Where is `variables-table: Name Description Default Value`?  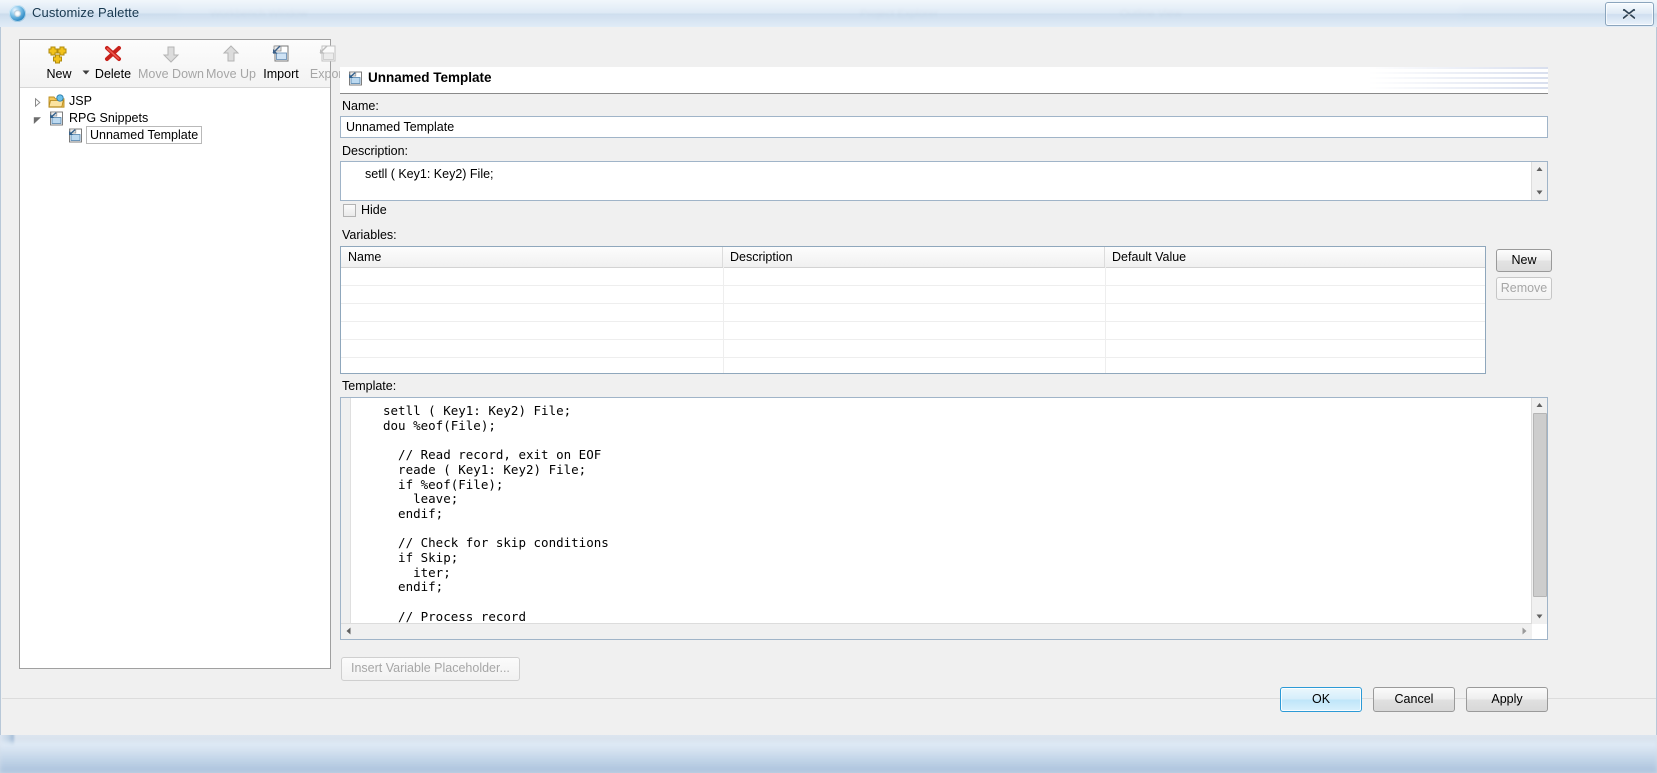 variables-table: Name Description Default Value is located at coordinates (913, 310).